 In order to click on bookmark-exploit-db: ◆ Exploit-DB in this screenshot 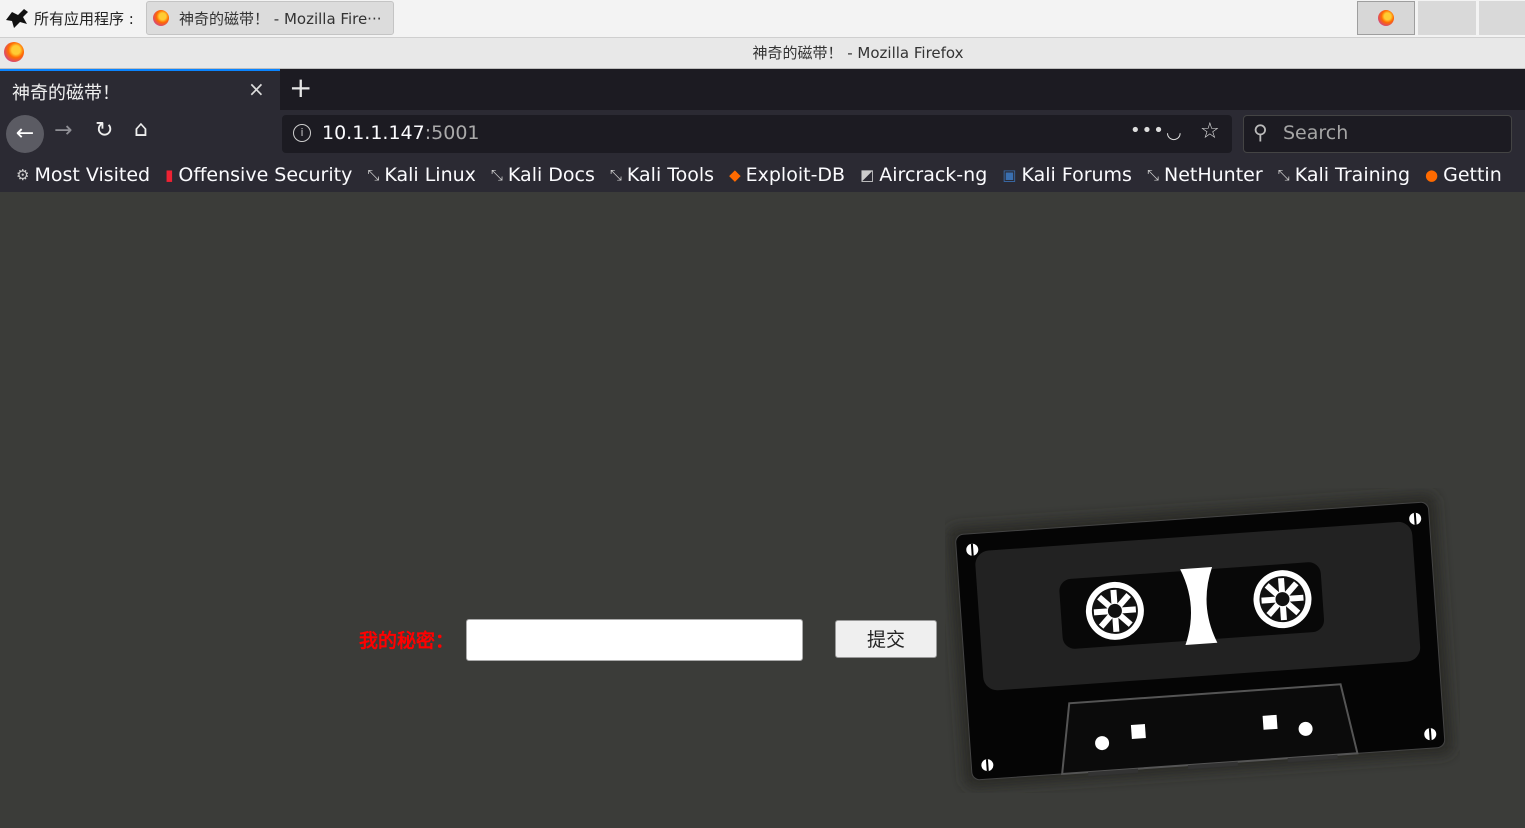, I will do `click(787, 175)`.